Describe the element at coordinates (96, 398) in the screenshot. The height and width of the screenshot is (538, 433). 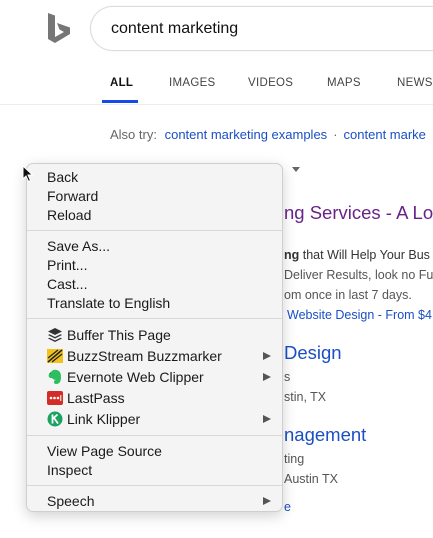
I see `menu-item-label: LastPass` at that location.